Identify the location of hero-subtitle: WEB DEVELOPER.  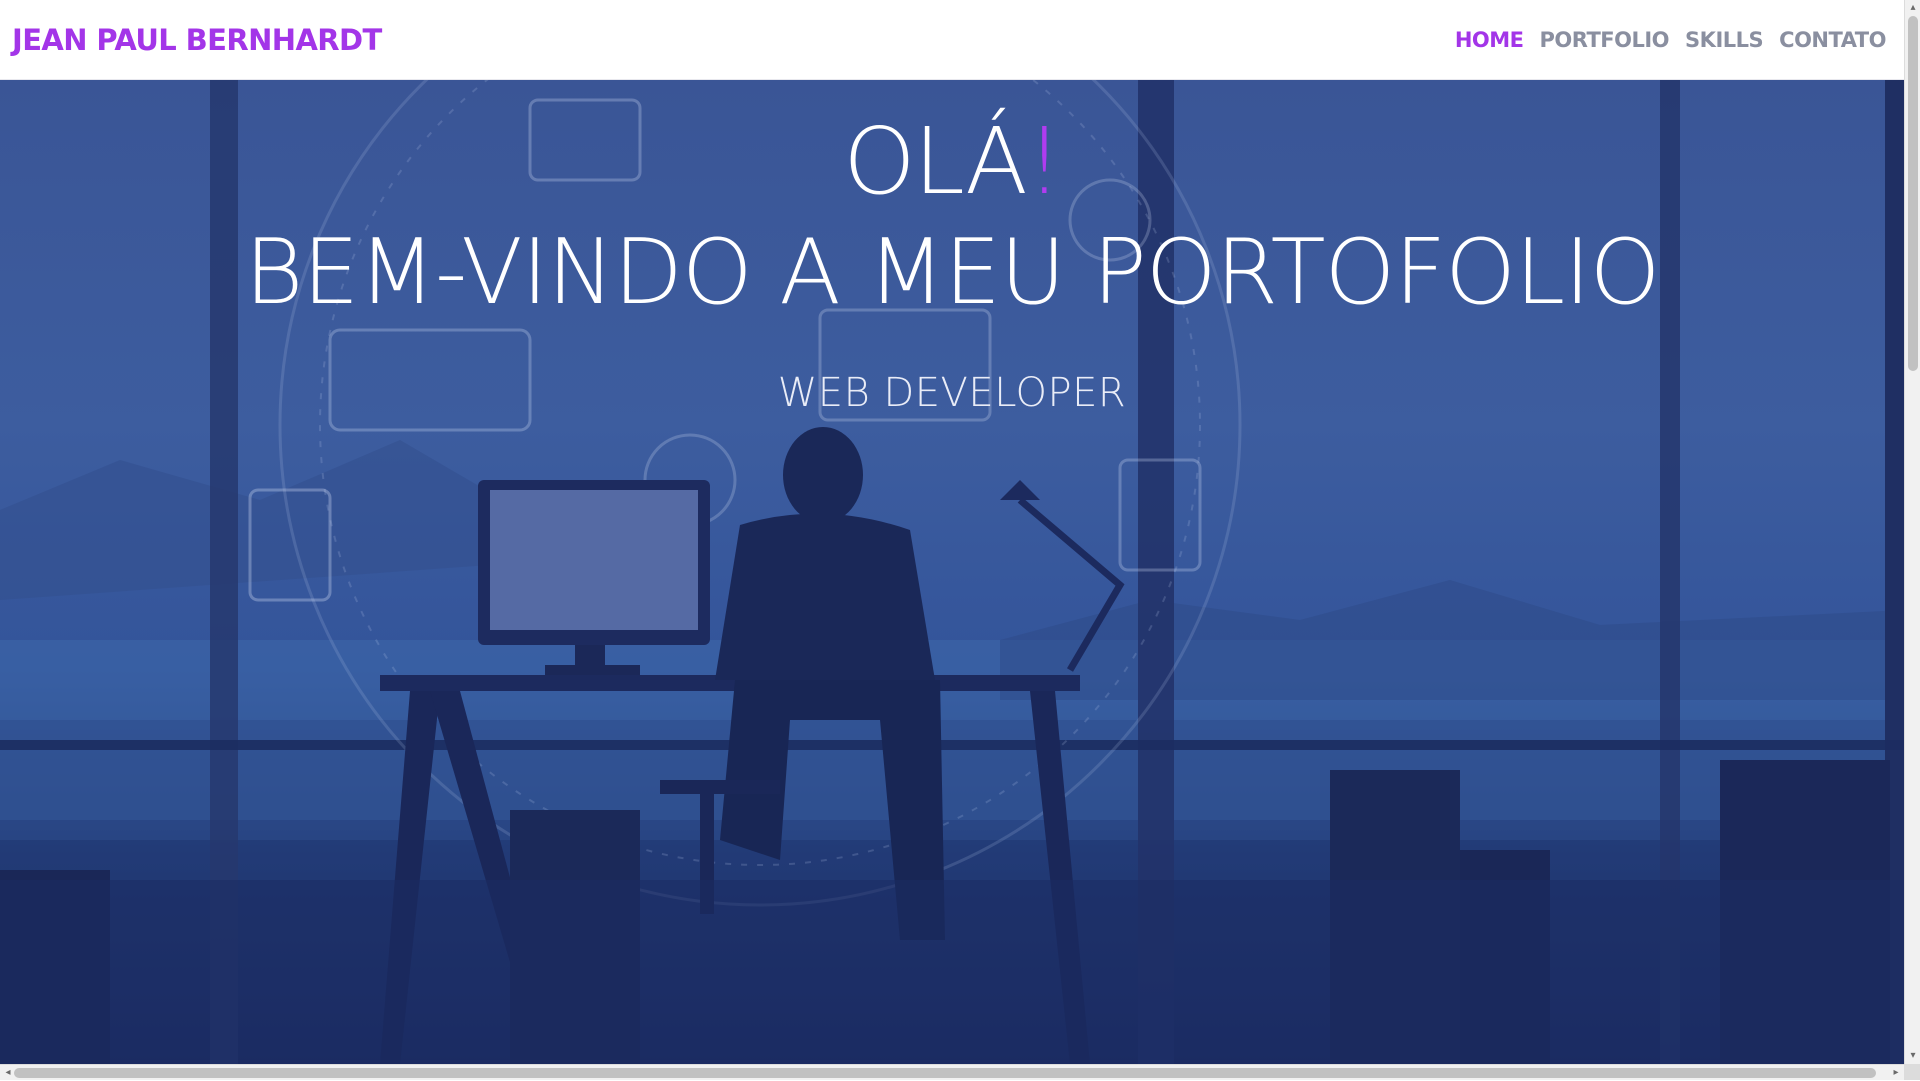
(952, 393).